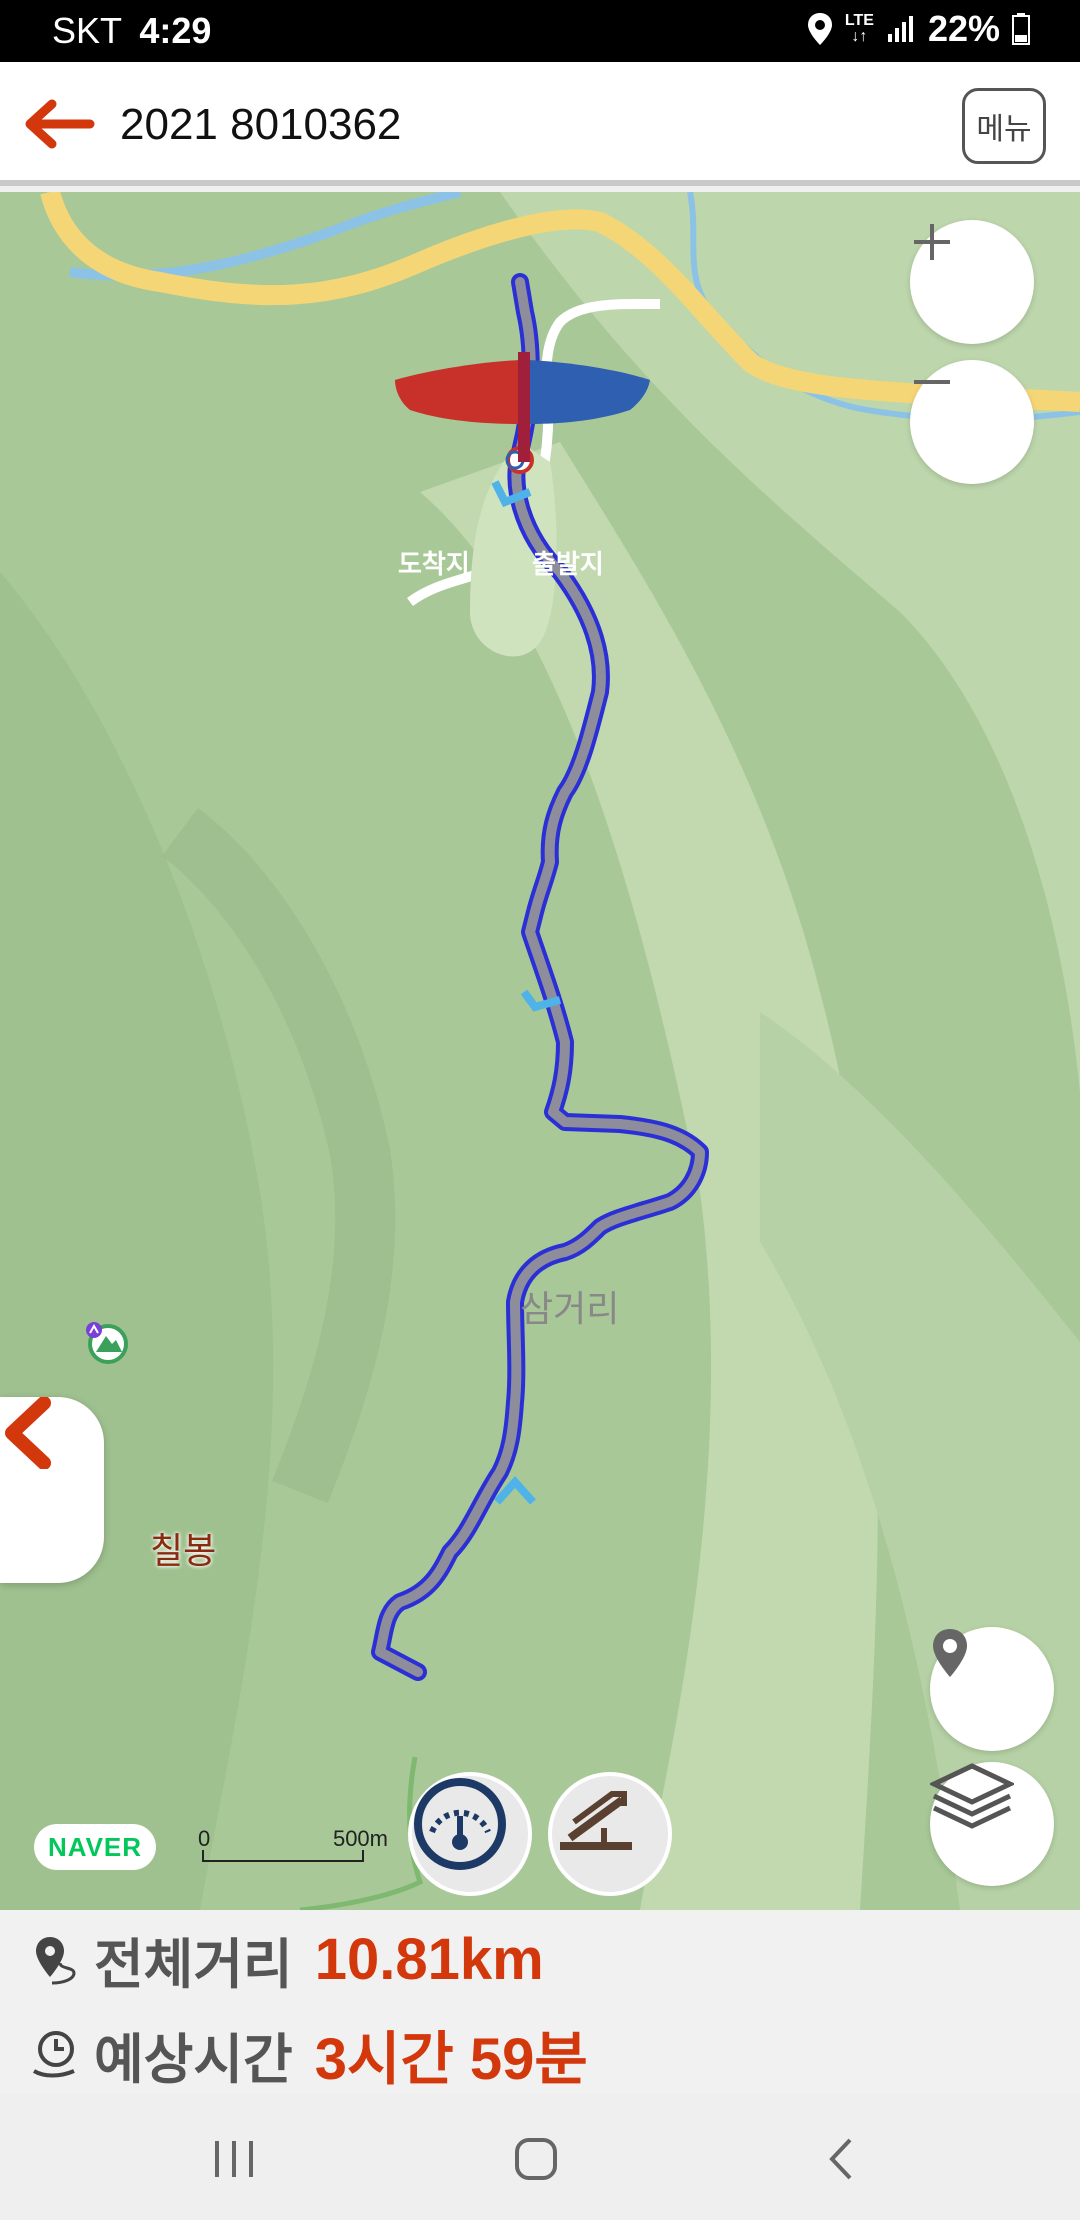 The image size is (1080, 2220). I want to click on back-arrow-icon, so click(58, 124).